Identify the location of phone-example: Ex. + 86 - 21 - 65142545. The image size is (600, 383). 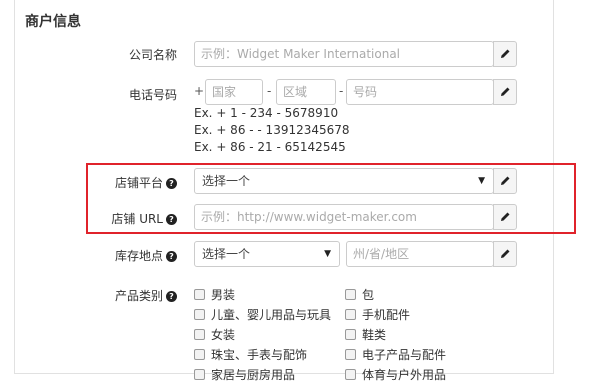
(270, 147).